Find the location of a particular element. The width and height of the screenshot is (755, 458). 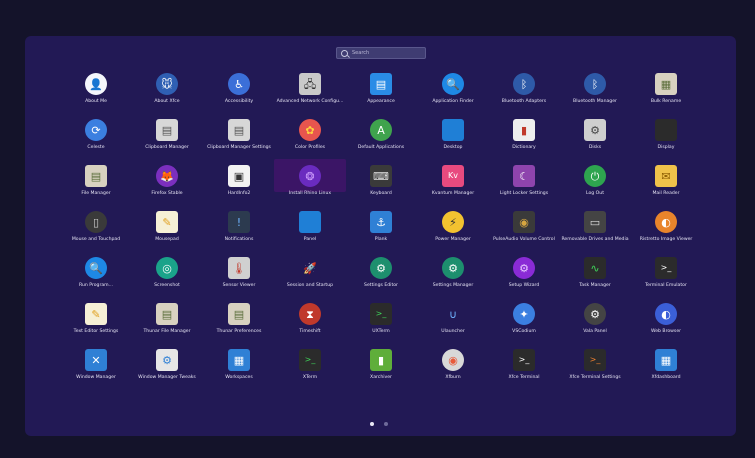

app-launcher-item: ▤ Appearance is located at coordinates (381, 87).